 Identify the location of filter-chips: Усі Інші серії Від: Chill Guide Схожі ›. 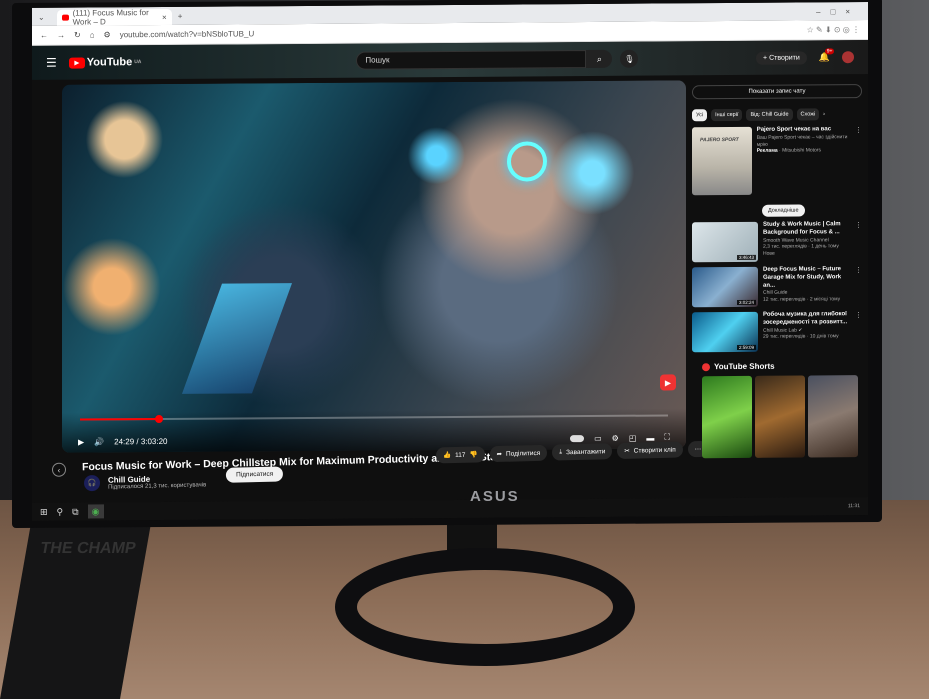
(777, 115).